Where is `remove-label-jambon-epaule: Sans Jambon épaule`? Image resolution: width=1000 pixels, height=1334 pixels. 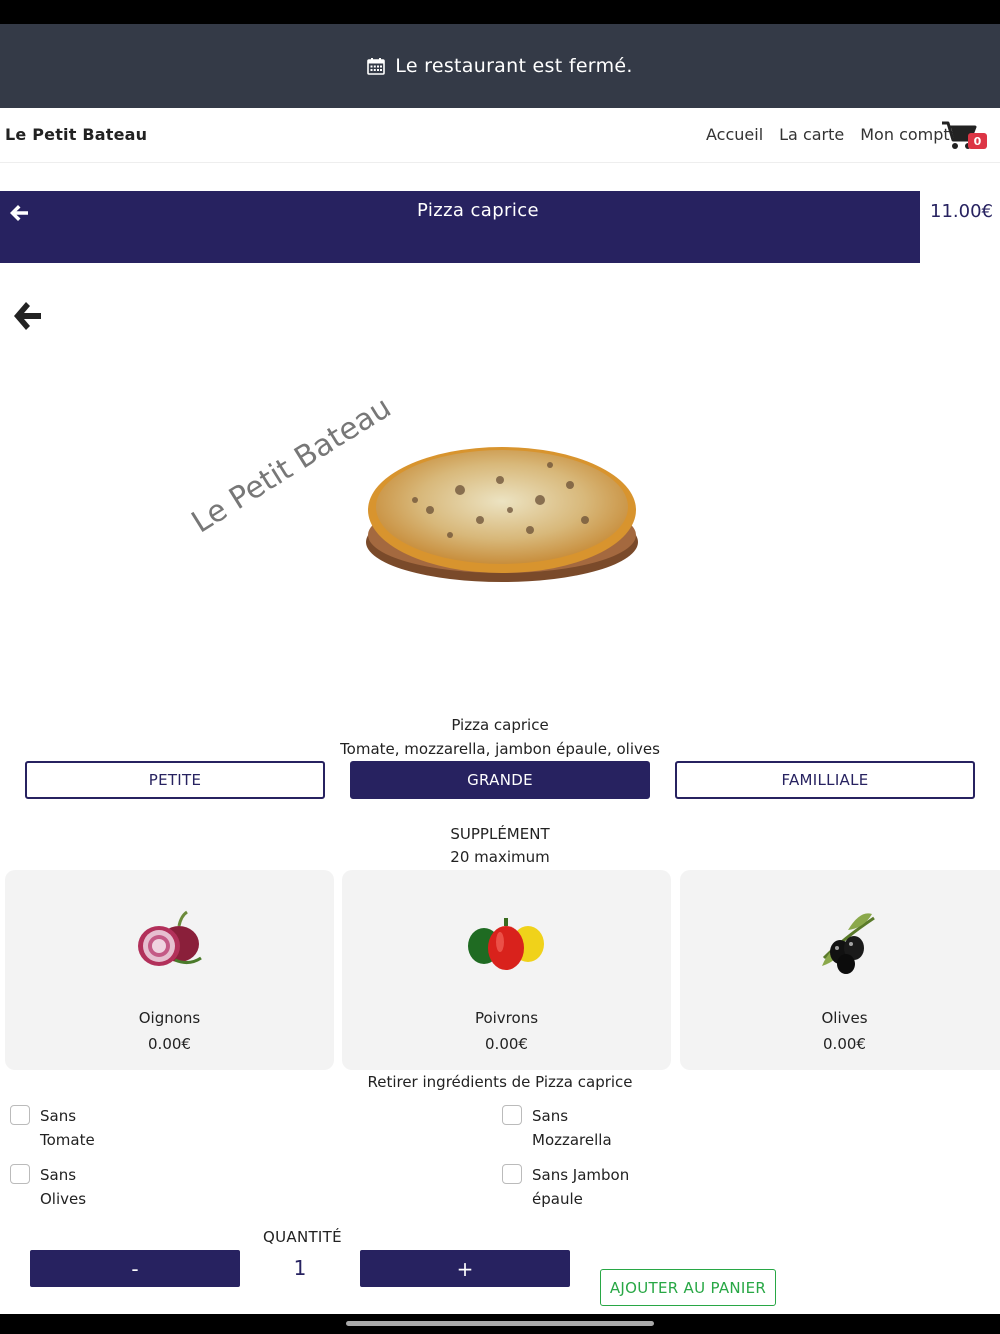
remove-label-jambon-epaule: Sans Jambon épaule is located at coordinates (580, 1187).